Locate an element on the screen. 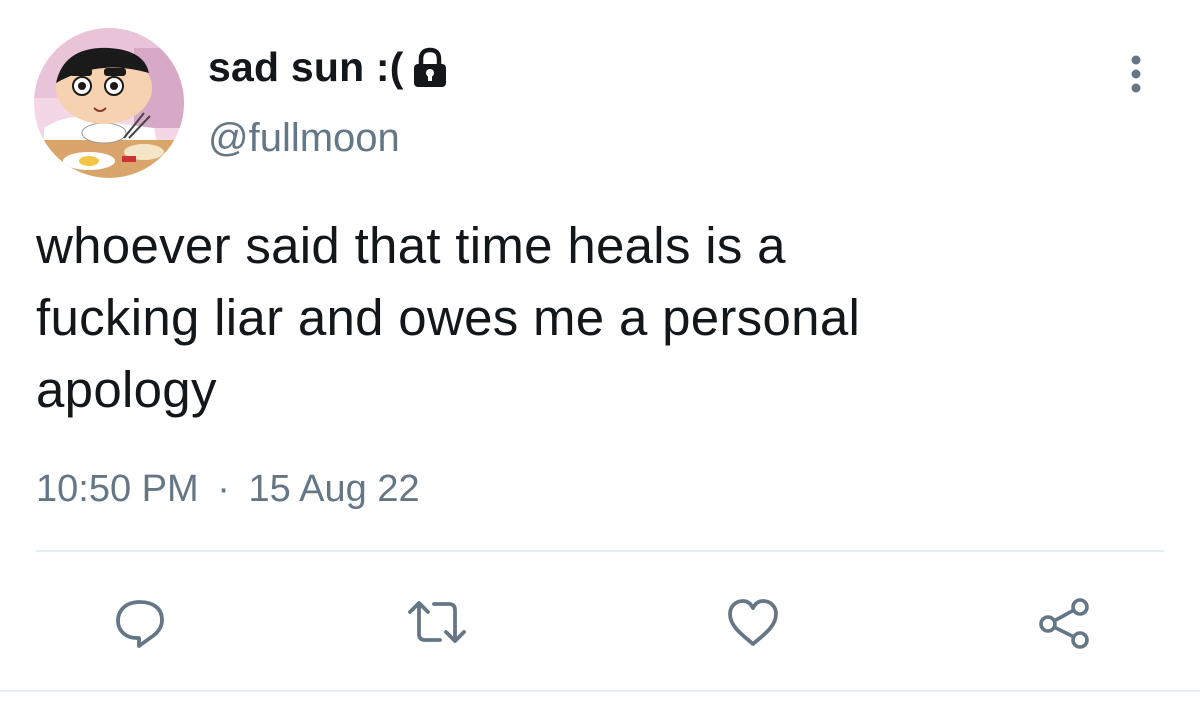  tweet-text-line: apology is located at coordinates (126, 389).